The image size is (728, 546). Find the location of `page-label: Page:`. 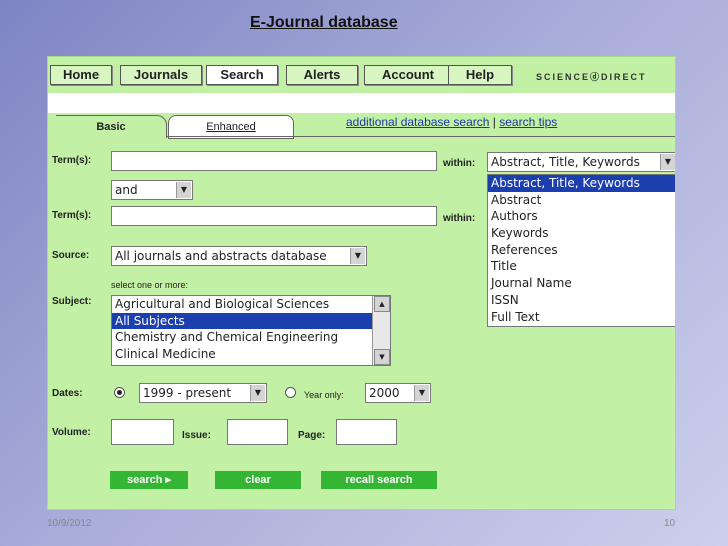

page-label: Page: is located at coordinates (312, 435).